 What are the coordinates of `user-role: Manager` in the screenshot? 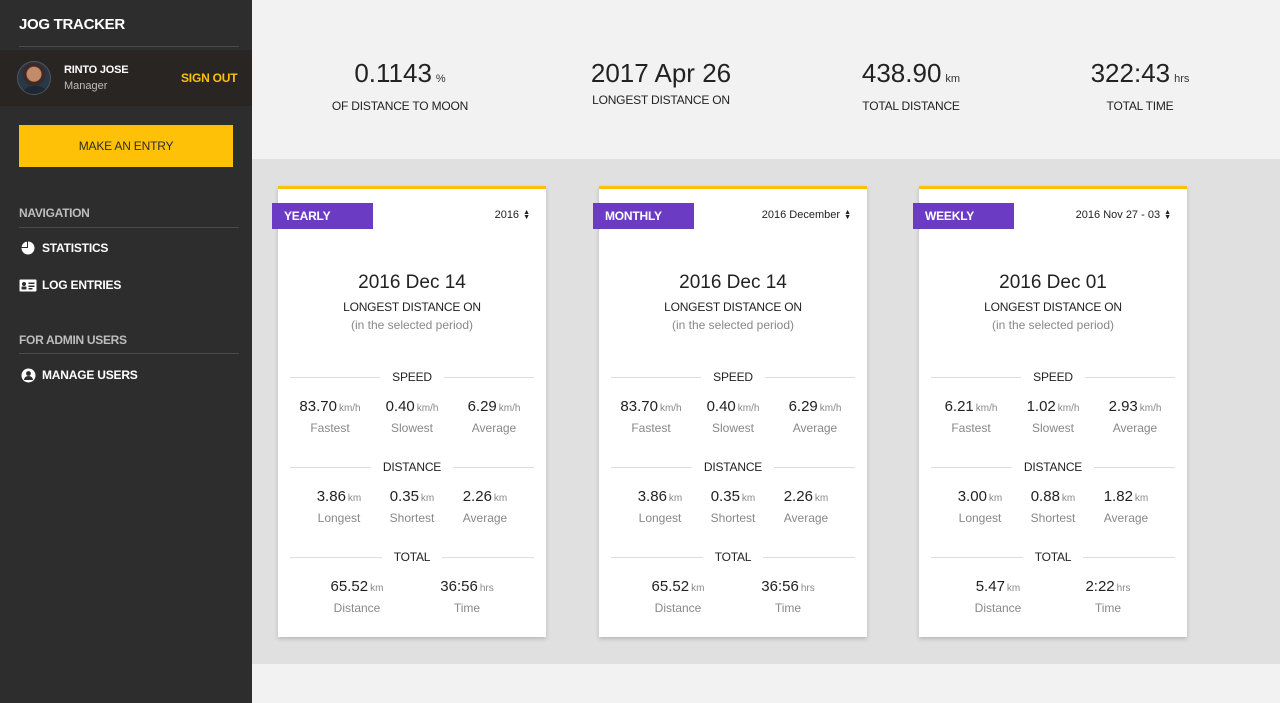 It's located at (86, 86).